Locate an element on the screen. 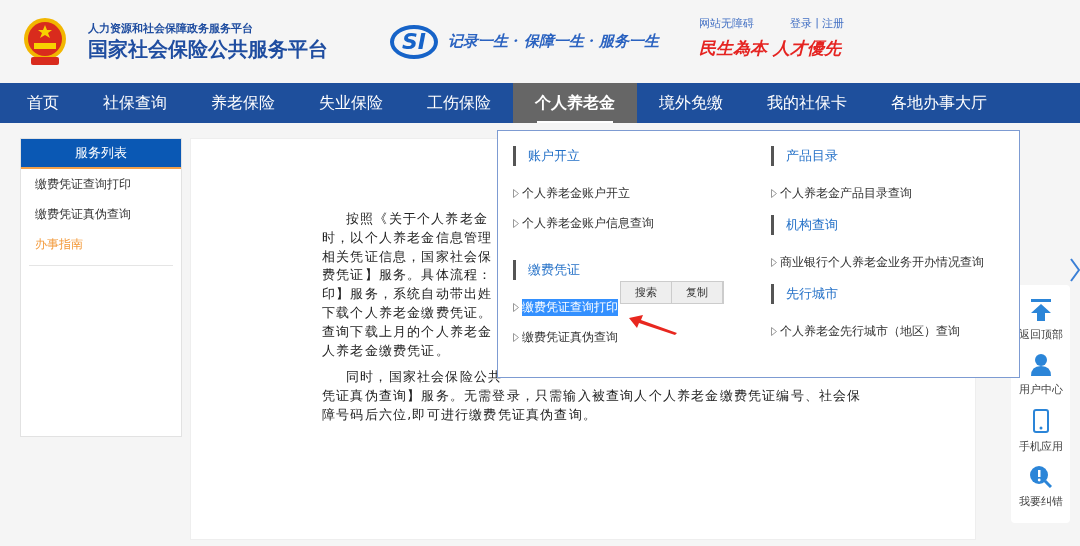 The width and height of the screenshot is (1080, 546). article-text-line: 印】服务，系统自动带出姓 is located at coordinates (407, 294).